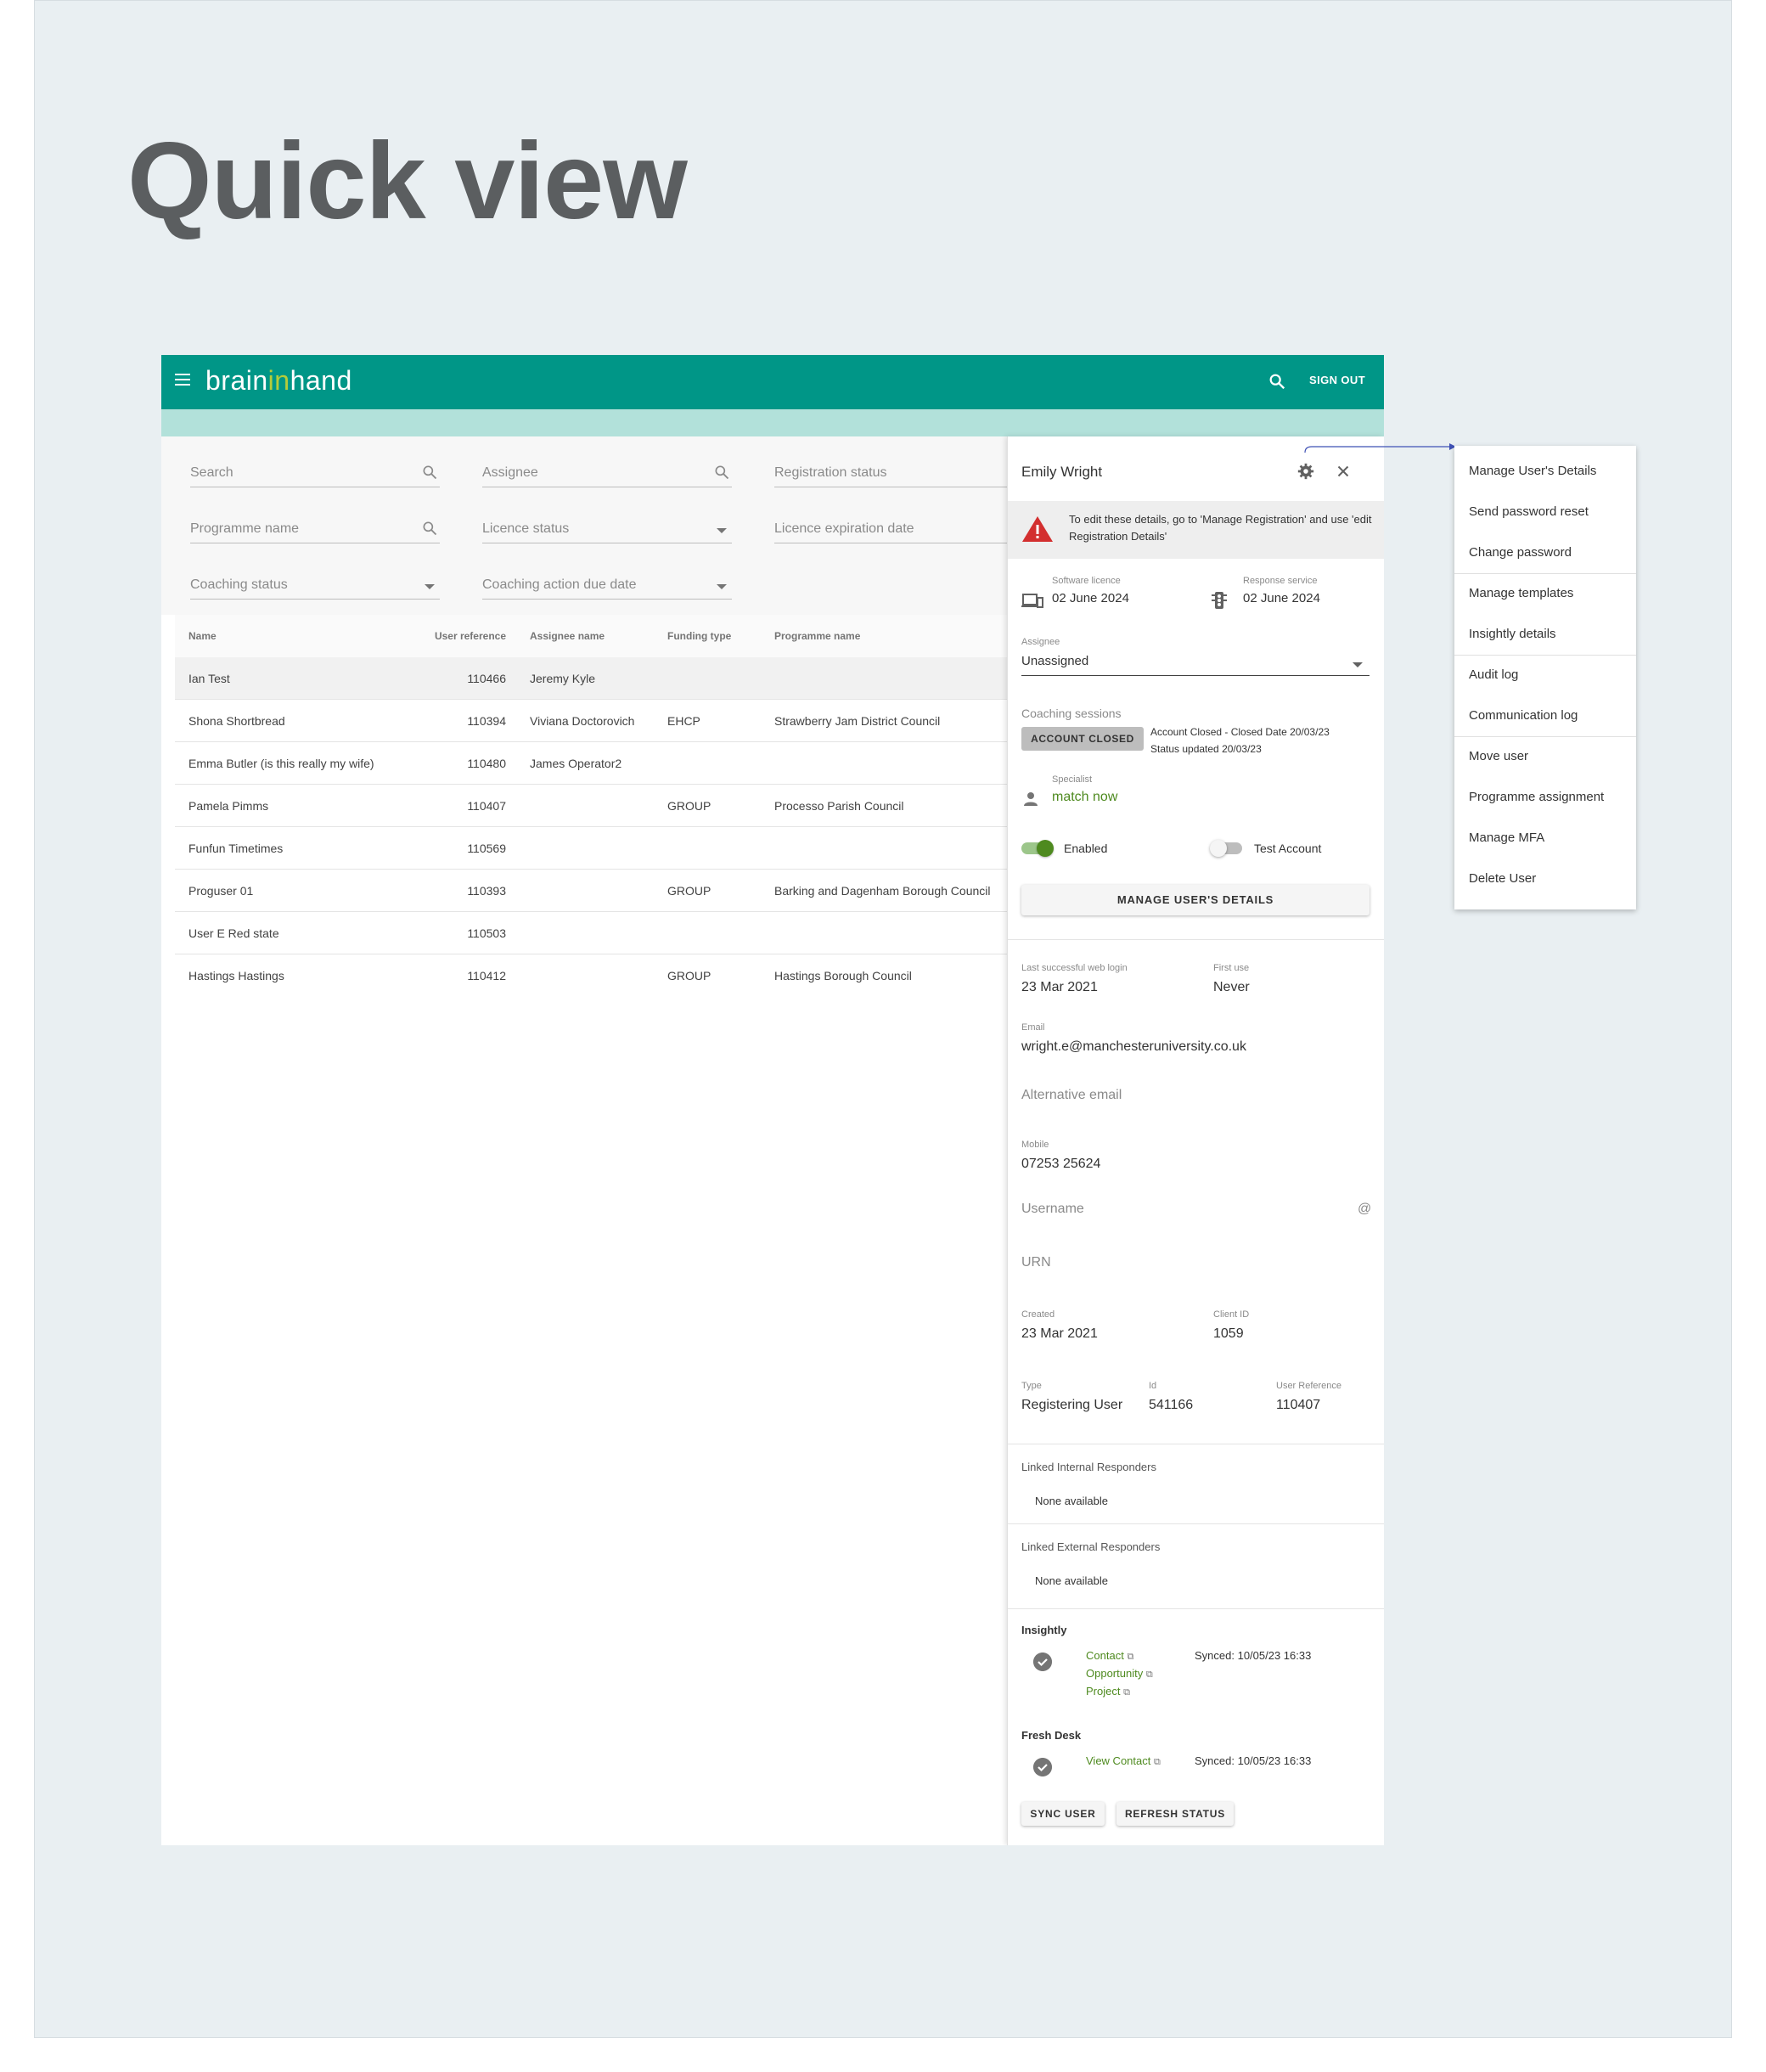 This screenshot has height=2072, width=1766. I want to click on menu-item-manage-mfa: Manage MFA, so click(1506, 837).